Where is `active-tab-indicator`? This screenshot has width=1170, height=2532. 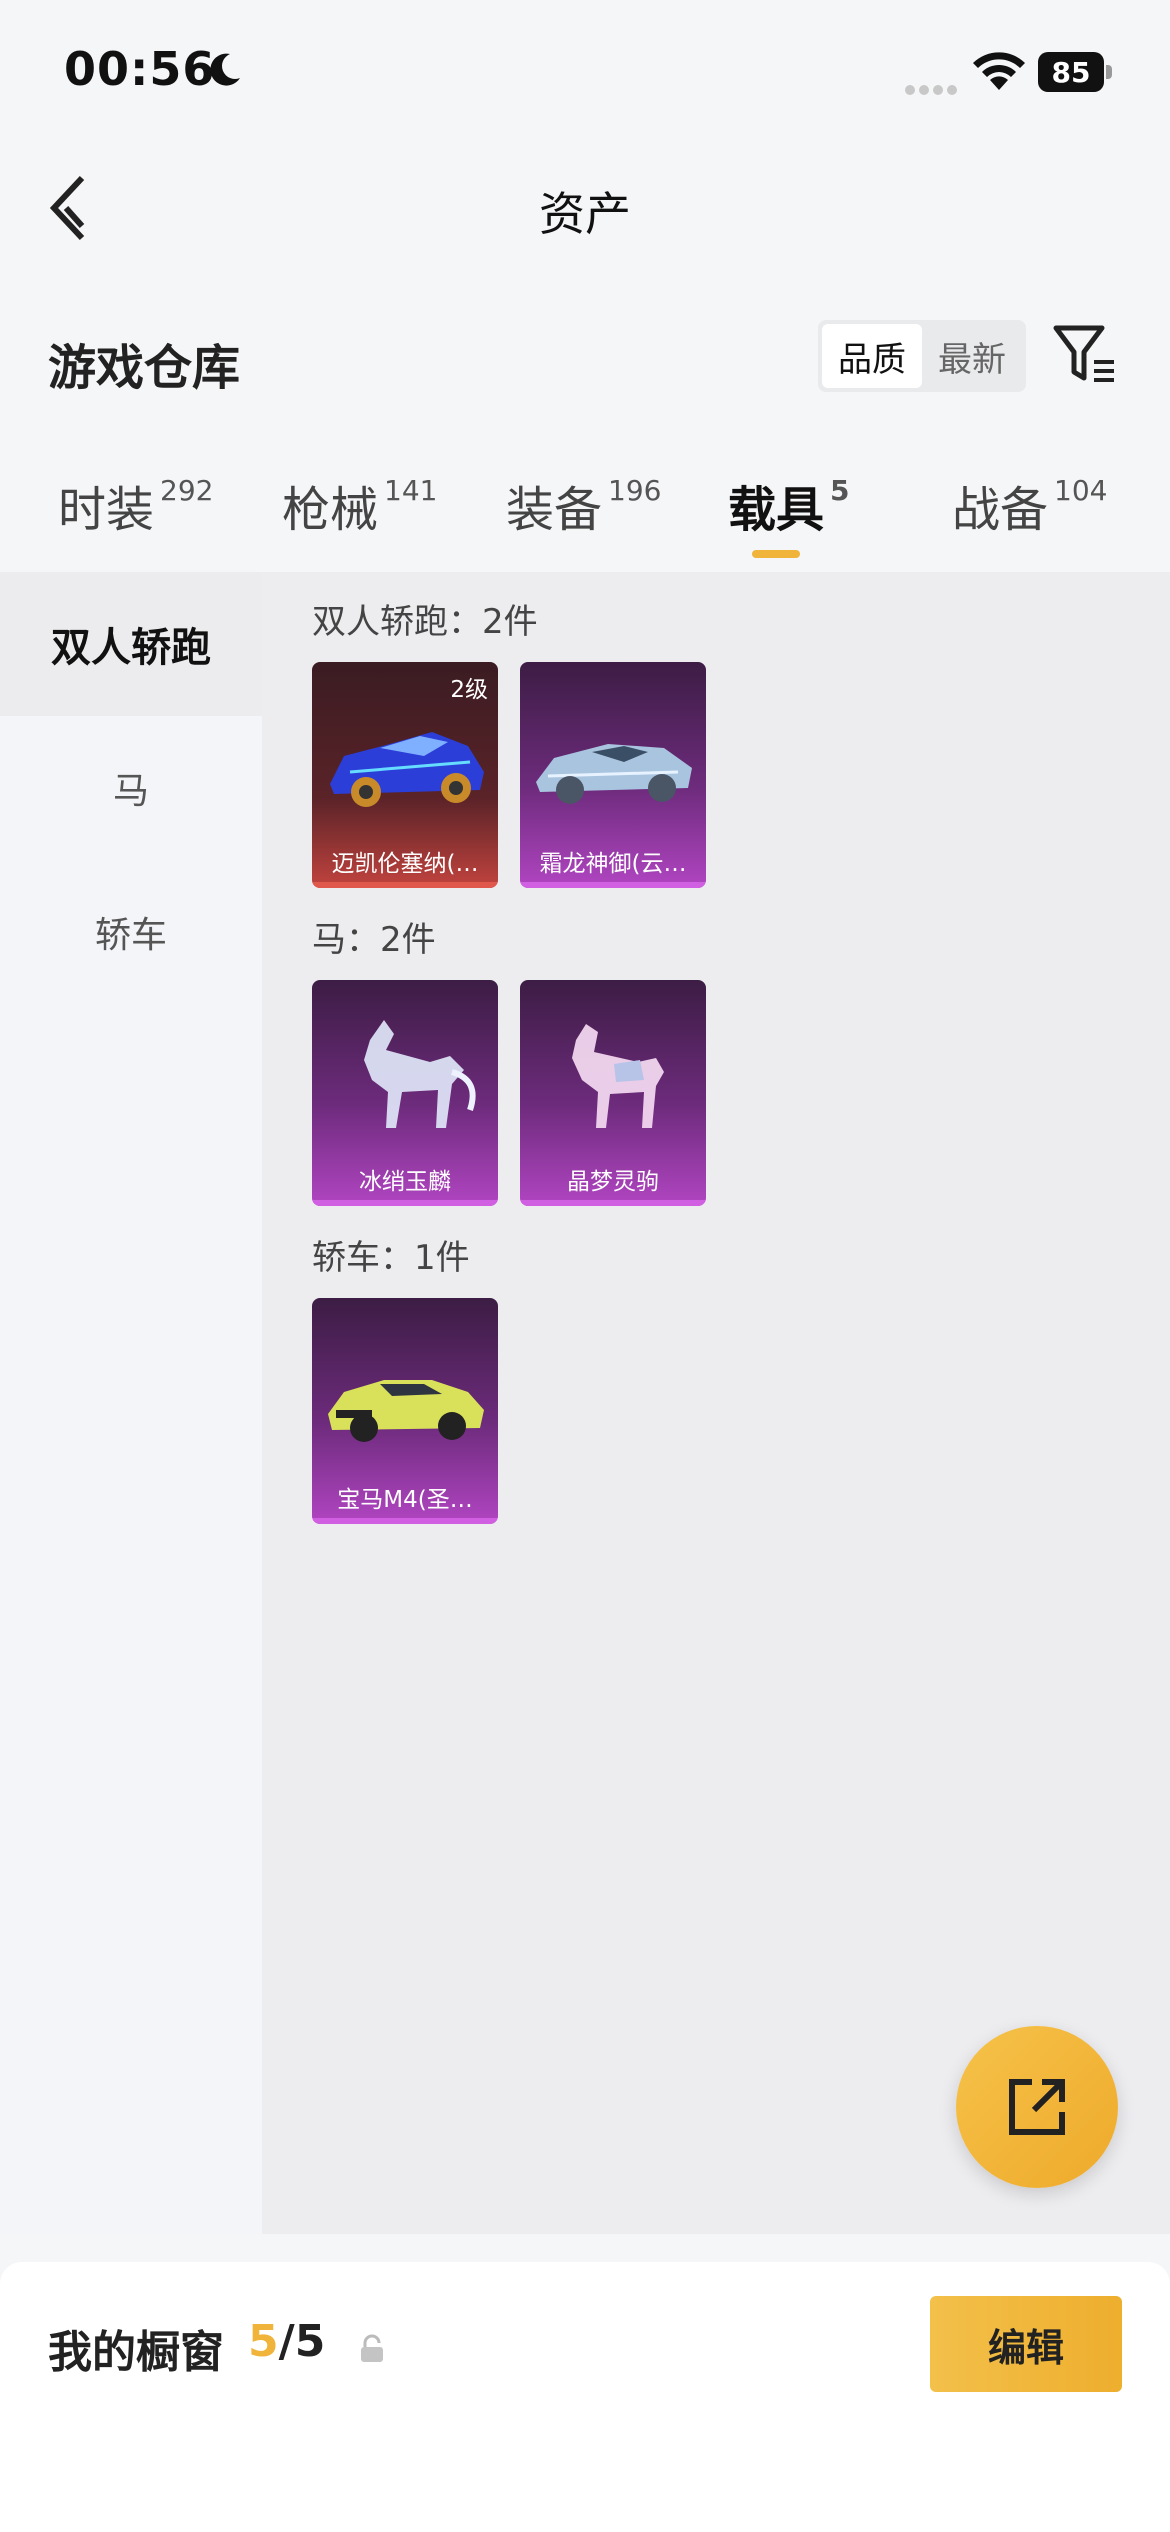 active-tab-indicator is located at coordinates (776, 554).